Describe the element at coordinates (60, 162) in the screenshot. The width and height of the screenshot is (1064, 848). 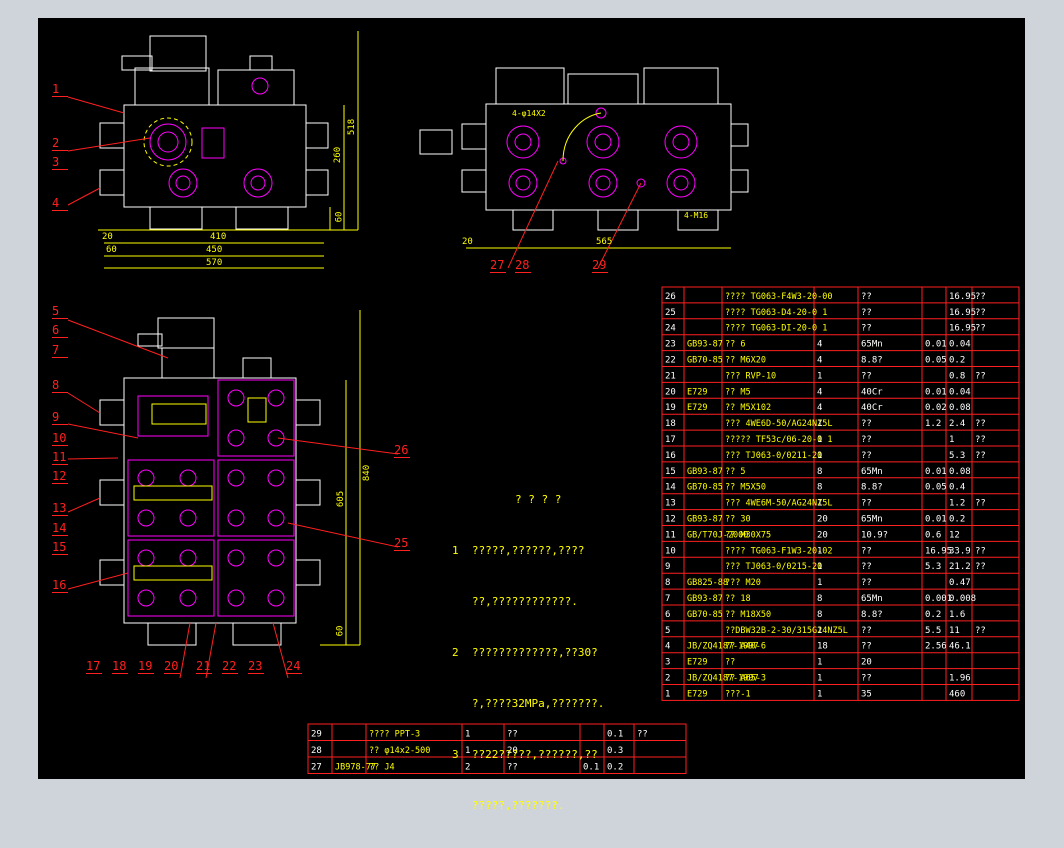
I see `balloon-3: 3` at that location.